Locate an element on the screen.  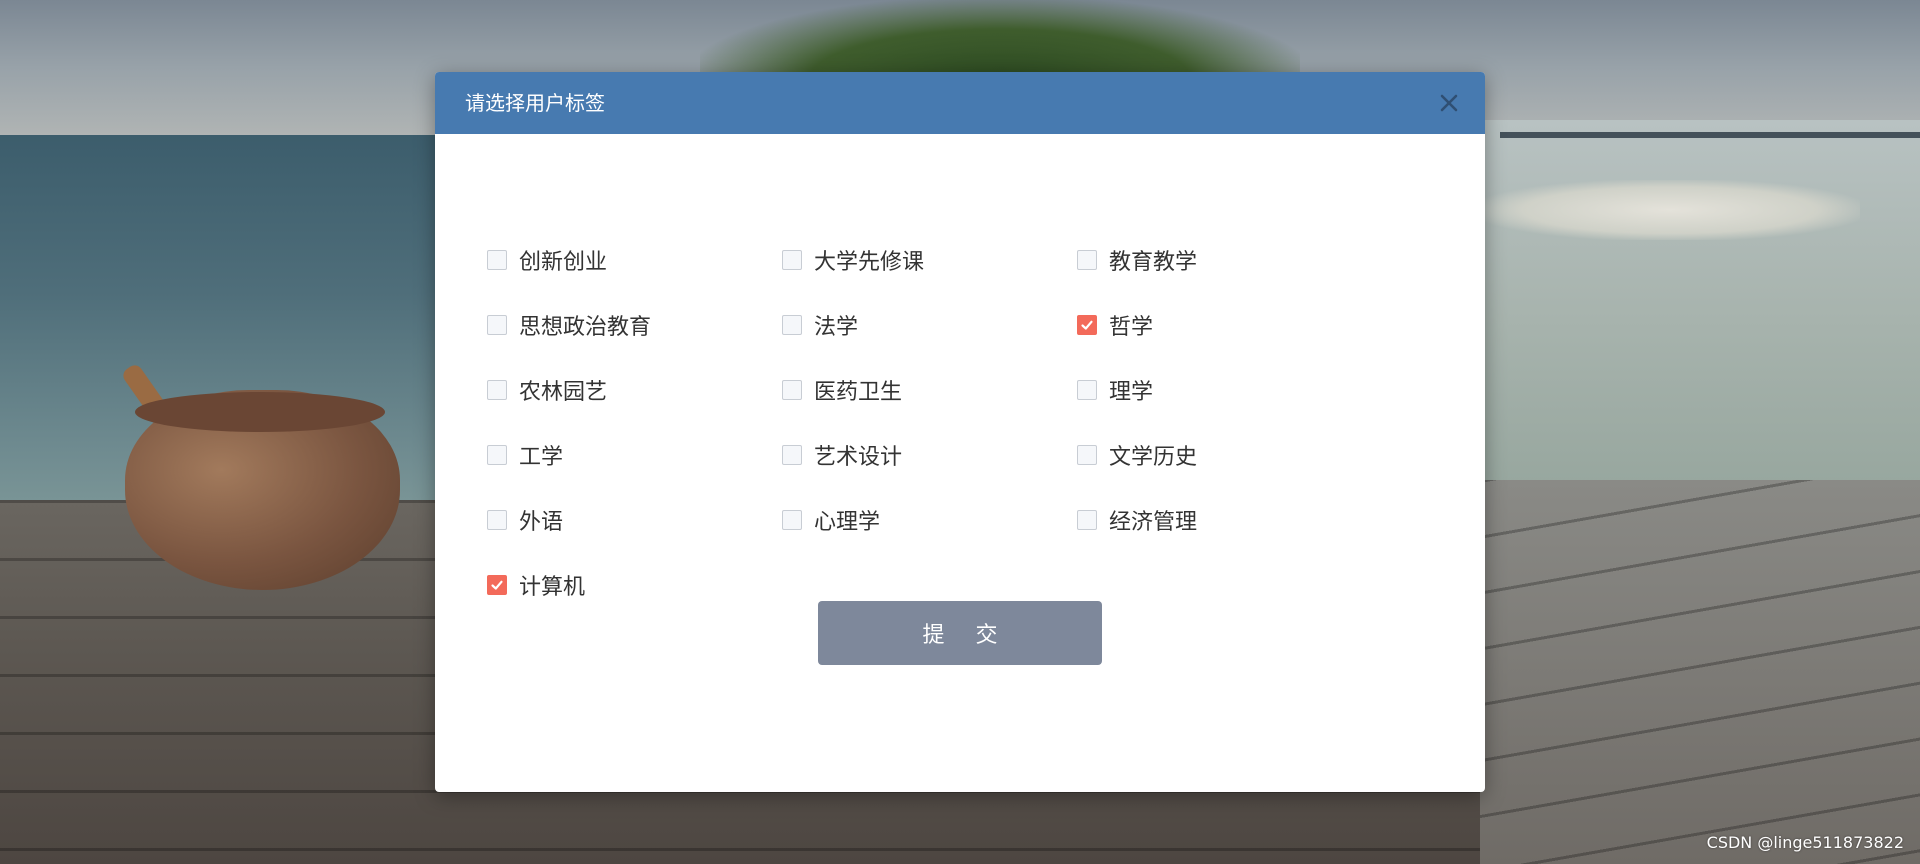
watermark: CSDN @linge511873822 is located at coordinates (1805, 842).